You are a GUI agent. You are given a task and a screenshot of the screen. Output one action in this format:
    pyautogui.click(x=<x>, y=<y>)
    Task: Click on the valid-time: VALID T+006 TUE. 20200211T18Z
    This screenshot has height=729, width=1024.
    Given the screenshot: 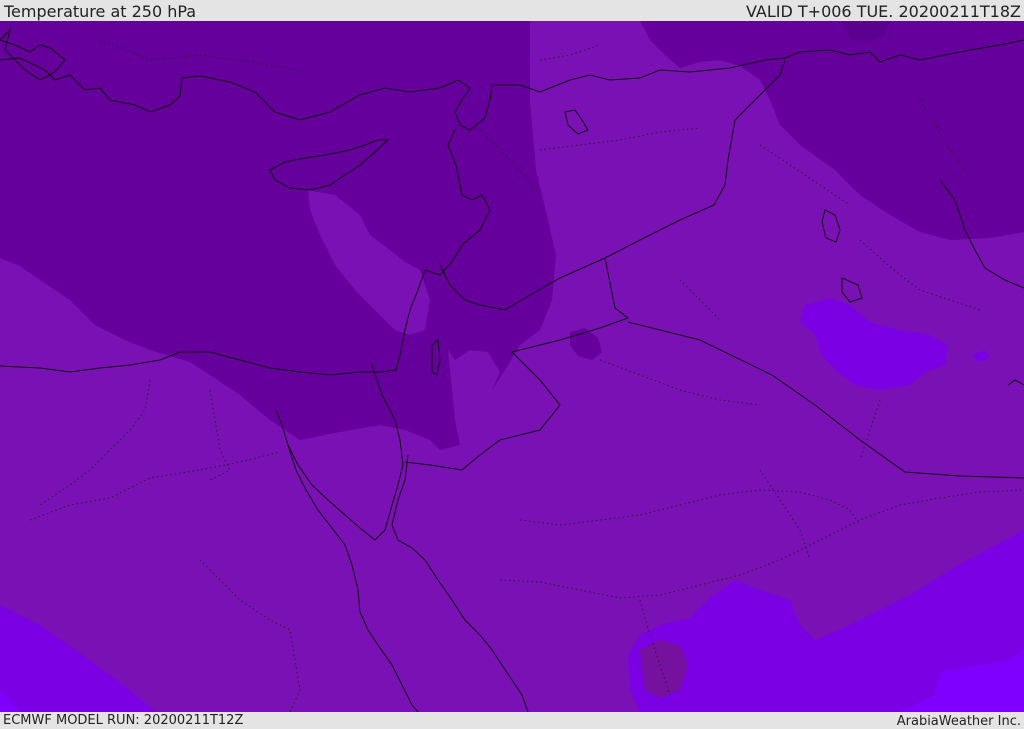 What is the action you would take?
    pyautogui.click(x=883, y=11)
    